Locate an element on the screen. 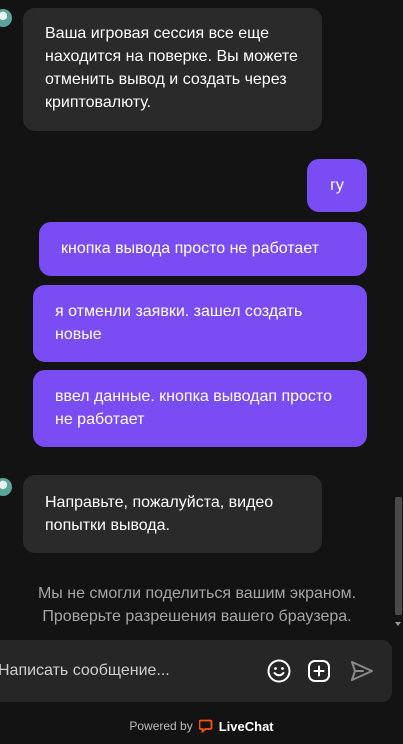 The height and width of the screenshot is (744, 403). powered-by-footer: Powered by LiveChat is located at coordinates (201, 726).